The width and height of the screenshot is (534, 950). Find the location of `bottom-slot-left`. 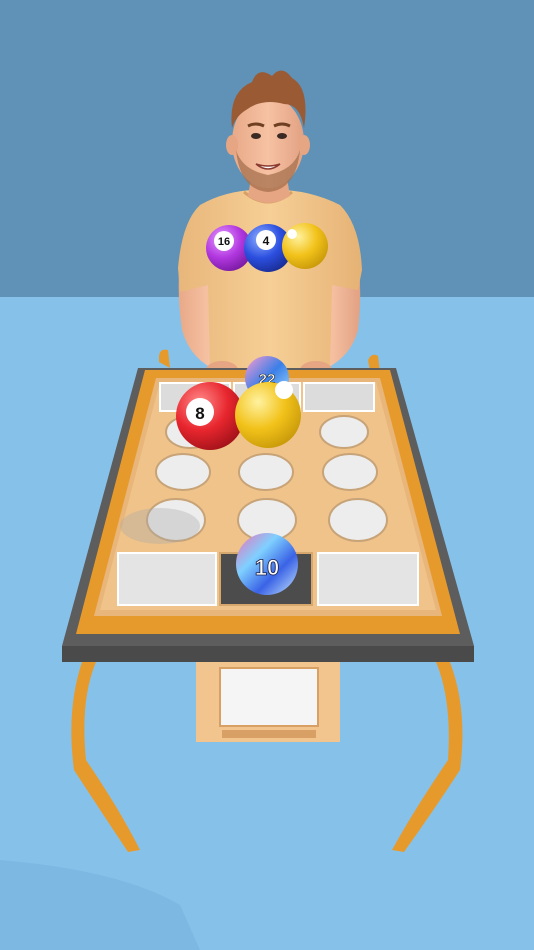

bottom-slot-left is located at coordinates (167, 579).